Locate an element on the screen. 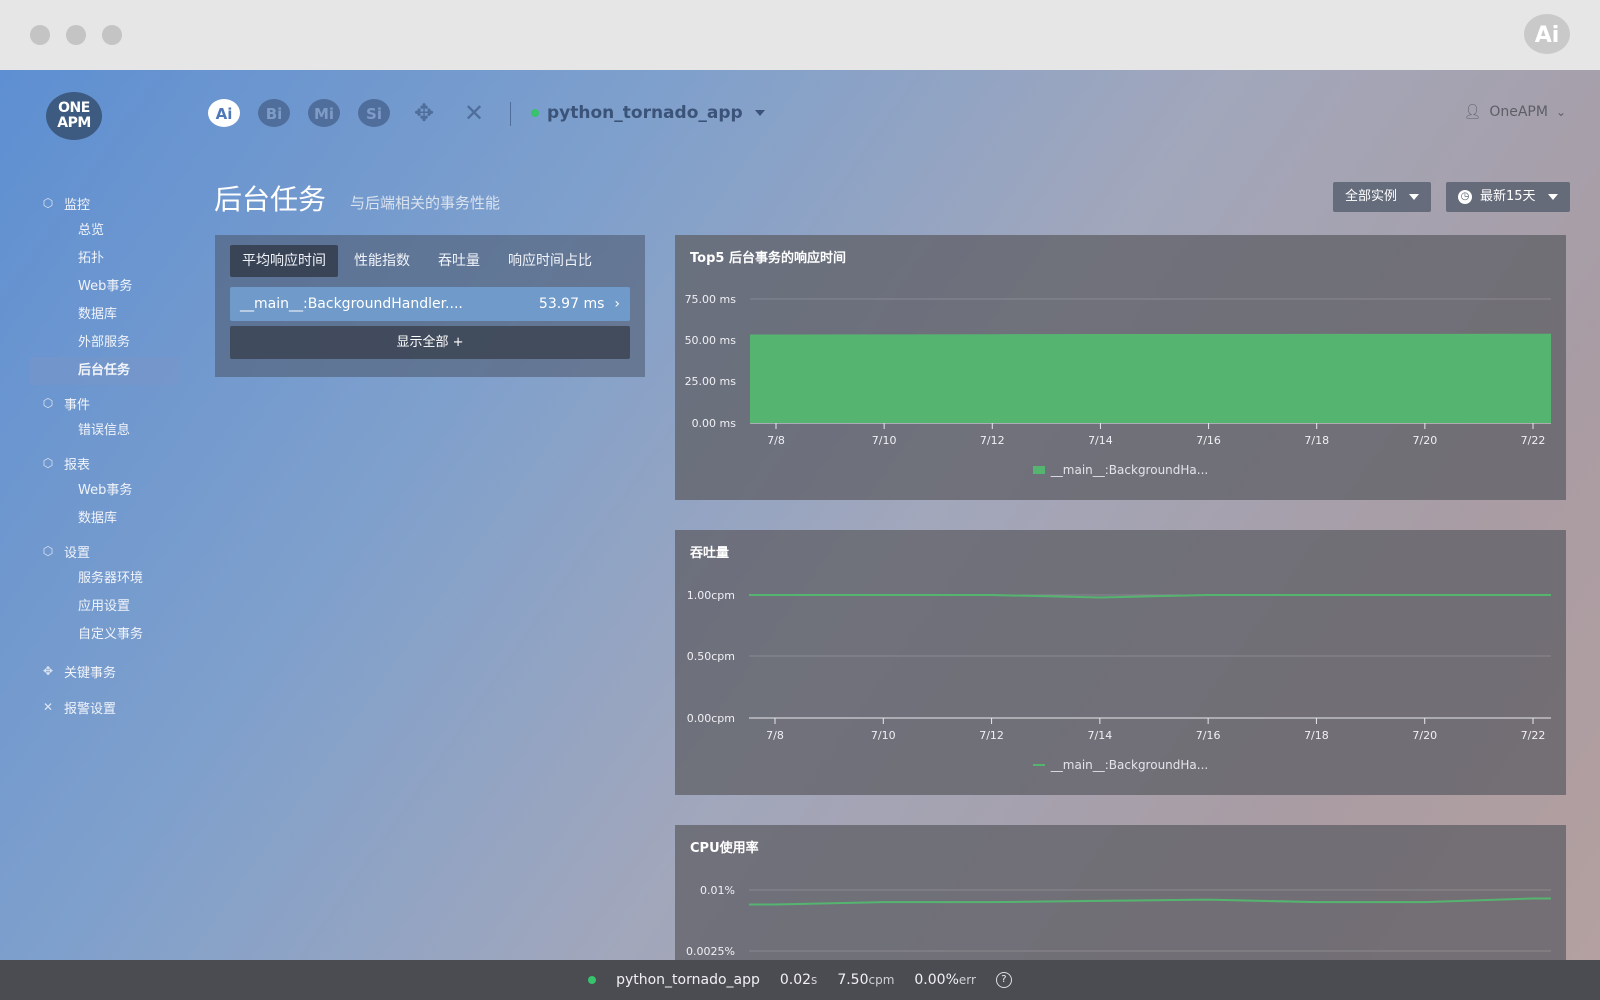 The width and height of the screenshot is (1600, 1000). metric-tabs: 平均响应时间 性能指数 吞吐量 响应时间占比 is located at coordinates (430, 261).